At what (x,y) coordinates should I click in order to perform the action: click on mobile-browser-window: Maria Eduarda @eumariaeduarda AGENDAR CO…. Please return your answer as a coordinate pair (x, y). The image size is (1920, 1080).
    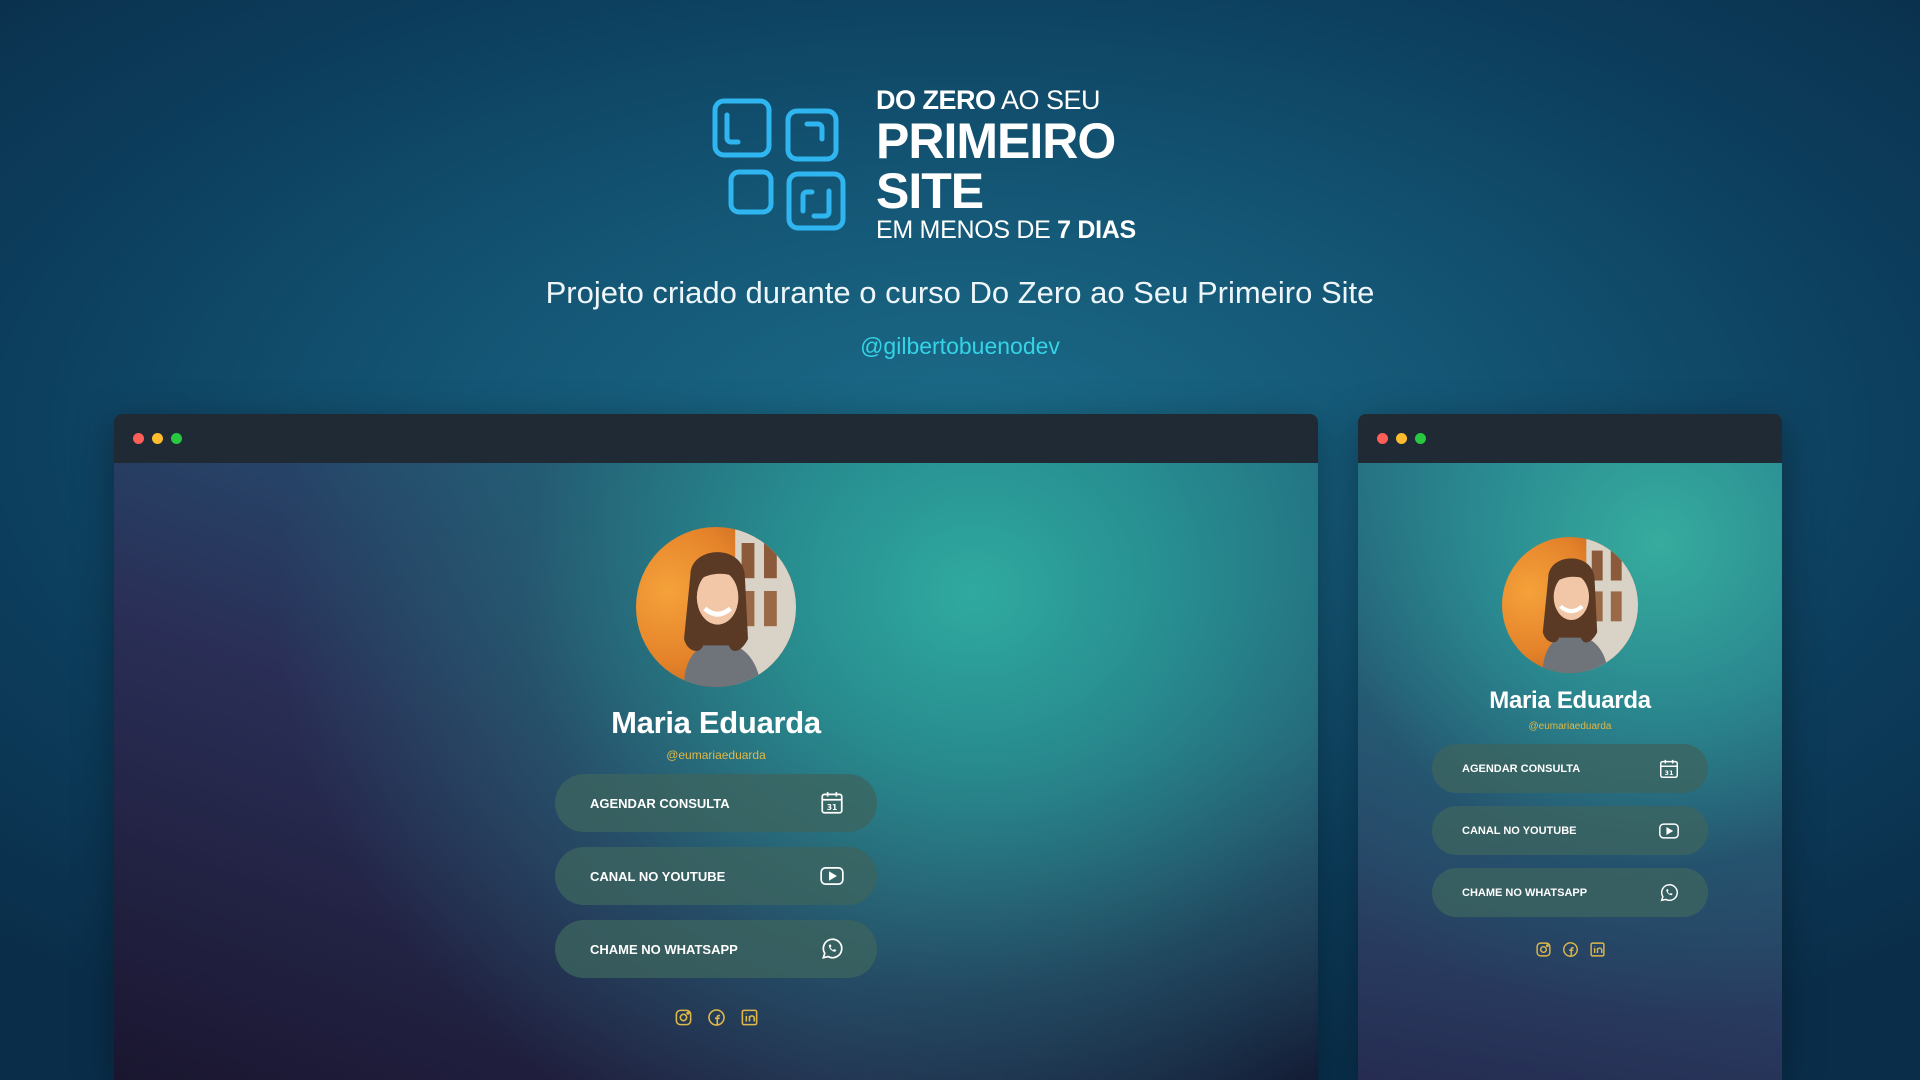
    Looking at the image, I should click on (1570, 747).